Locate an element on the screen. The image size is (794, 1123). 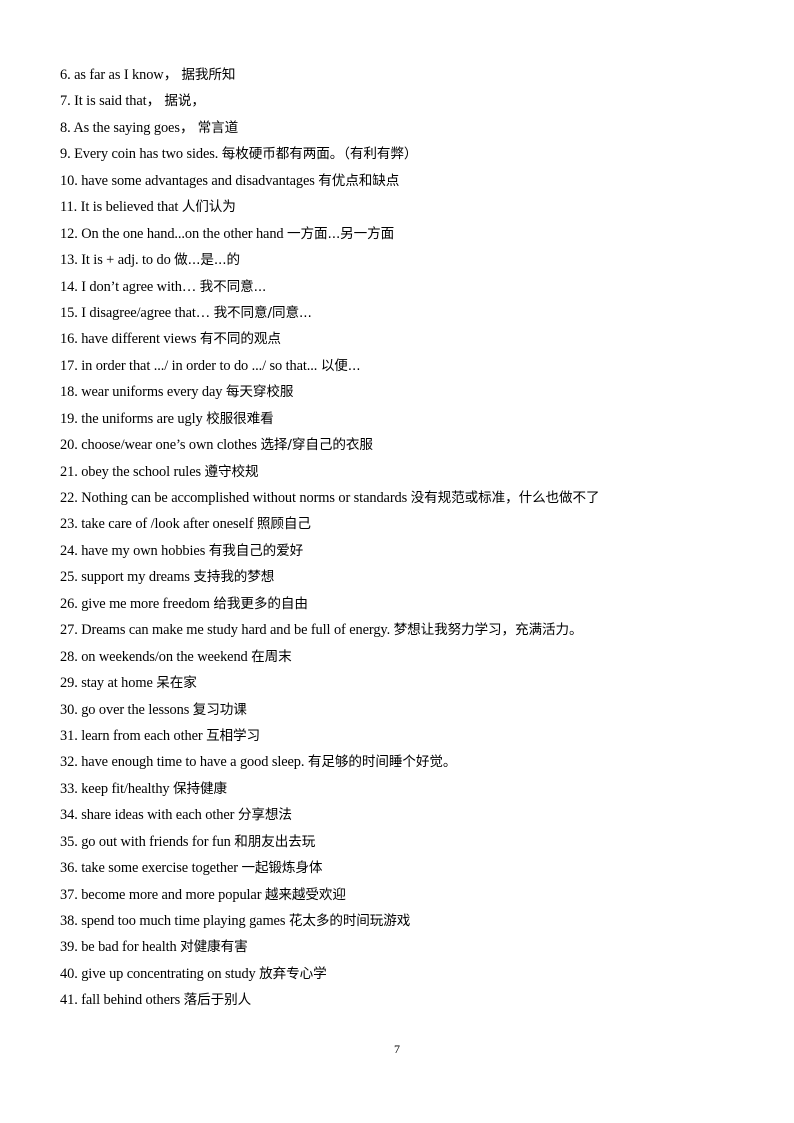
phrase-chinese: 给我更多的自由 is located at coordinates (260, 603).